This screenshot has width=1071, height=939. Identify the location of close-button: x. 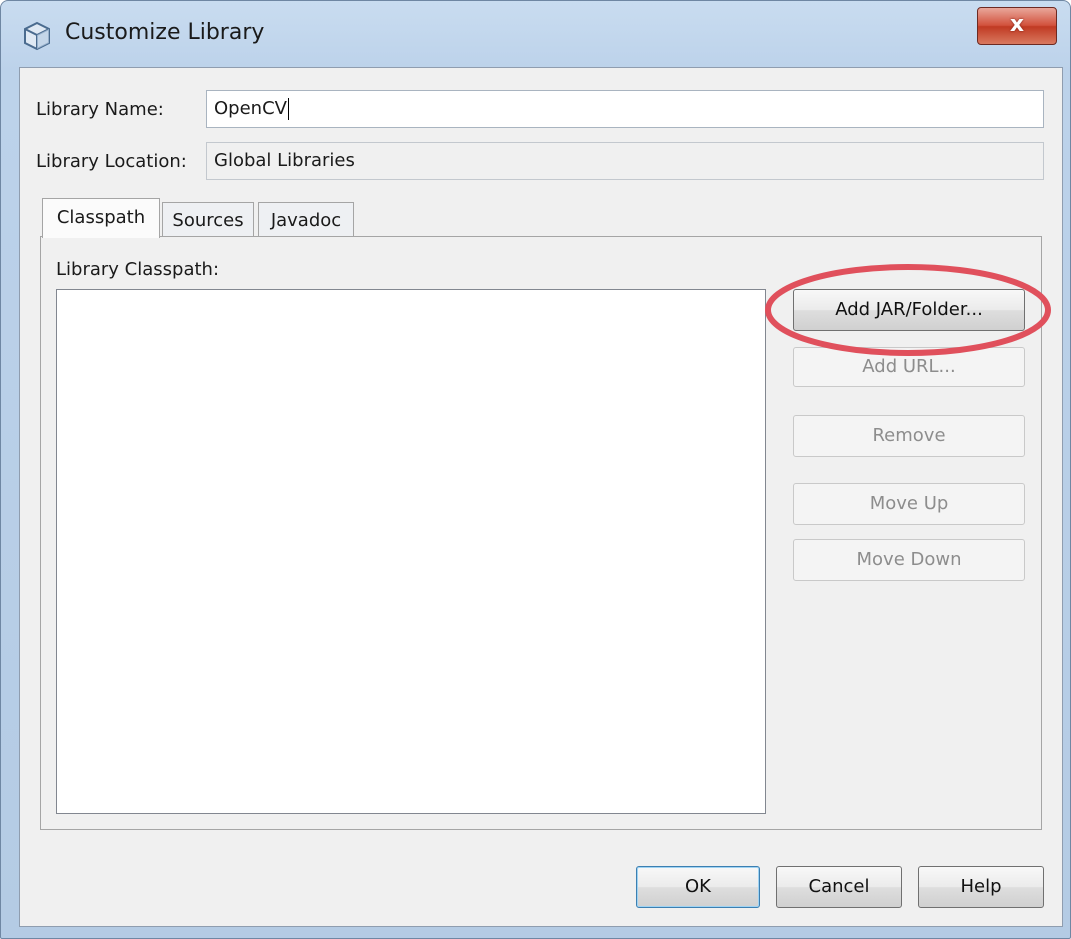
(1017, 26).